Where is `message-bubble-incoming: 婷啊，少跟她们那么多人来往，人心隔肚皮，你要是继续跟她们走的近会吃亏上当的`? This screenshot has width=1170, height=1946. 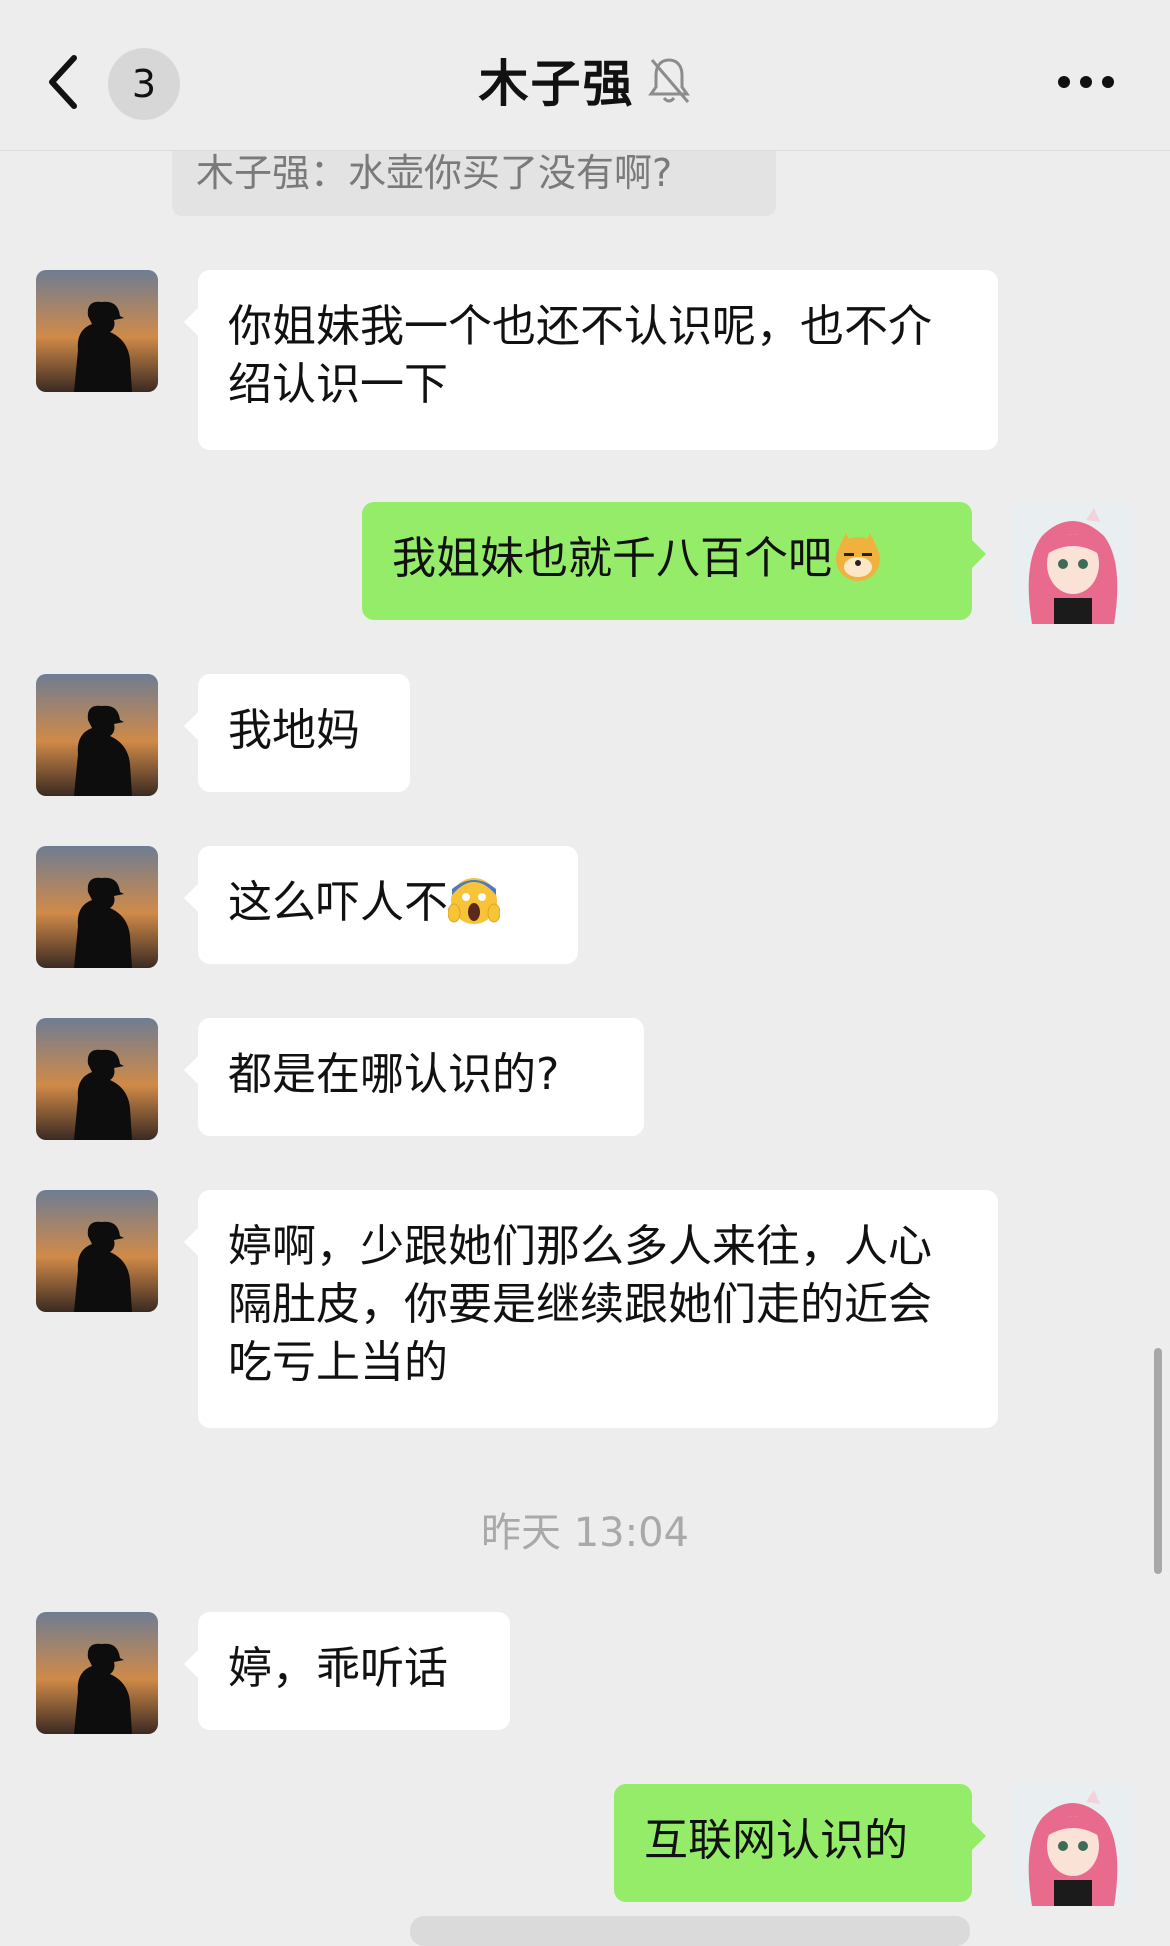 message-bubble-incoming: 婷啊，少跟她们那么多人来往，人心隔肚皮，你要是继续跟她们走的近会吃亏上当的 is located at coordinates (591, 1309).